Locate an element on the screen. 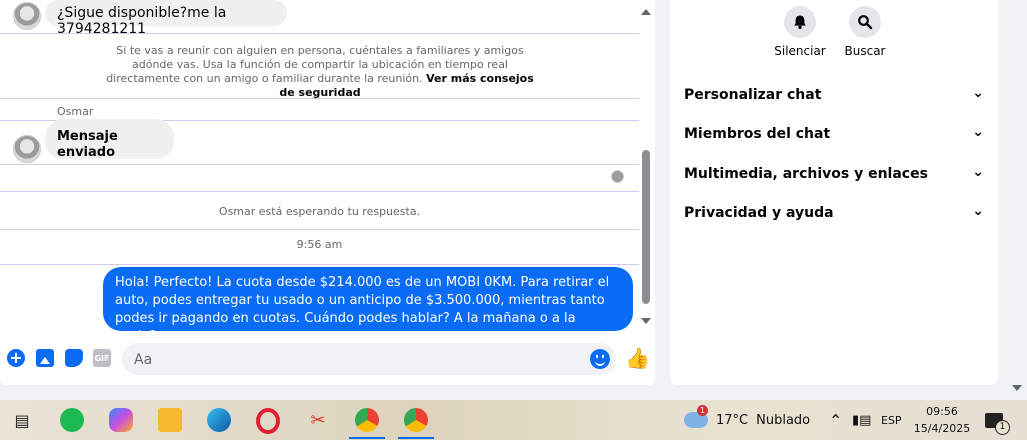 This screenshot has height=440, width=1027. notifications-icon: 1 is located at coordinates (997, 420).